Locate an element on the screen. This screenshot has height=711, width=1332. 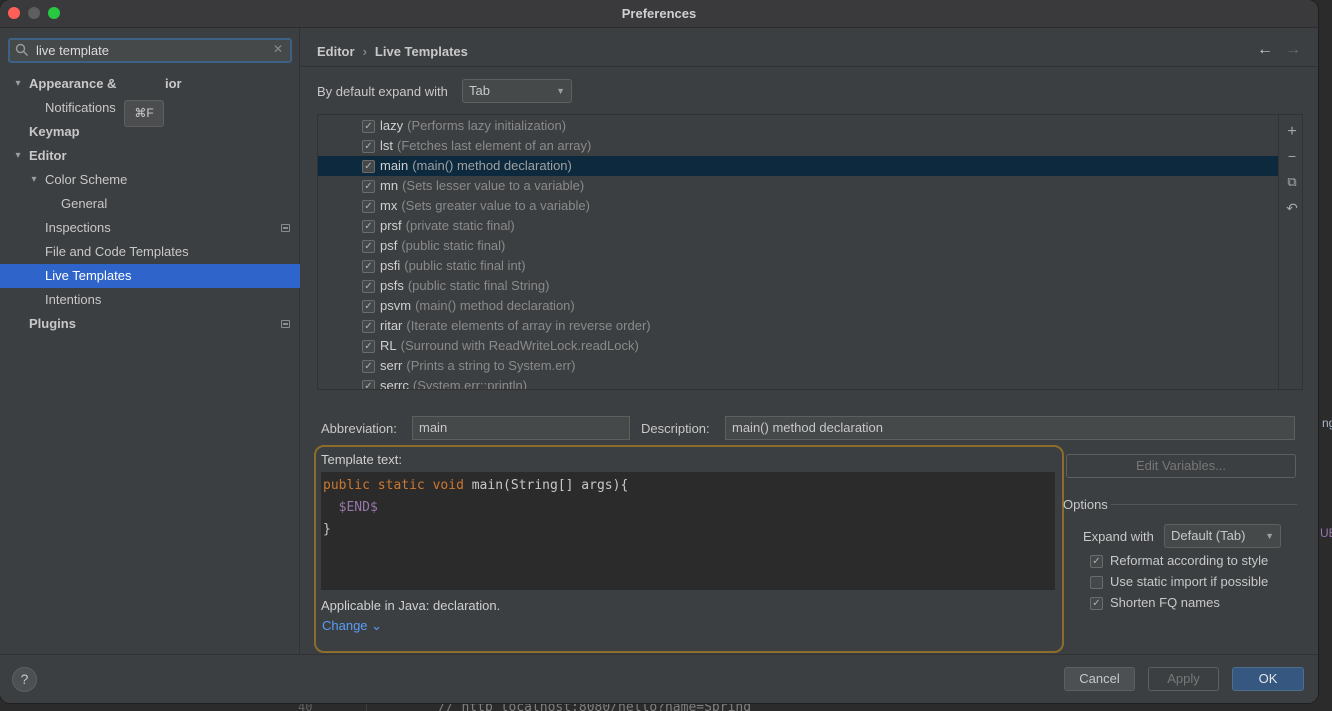
reformat-option: ✓ Reformat according to style is located at coordinates (1200, 561).